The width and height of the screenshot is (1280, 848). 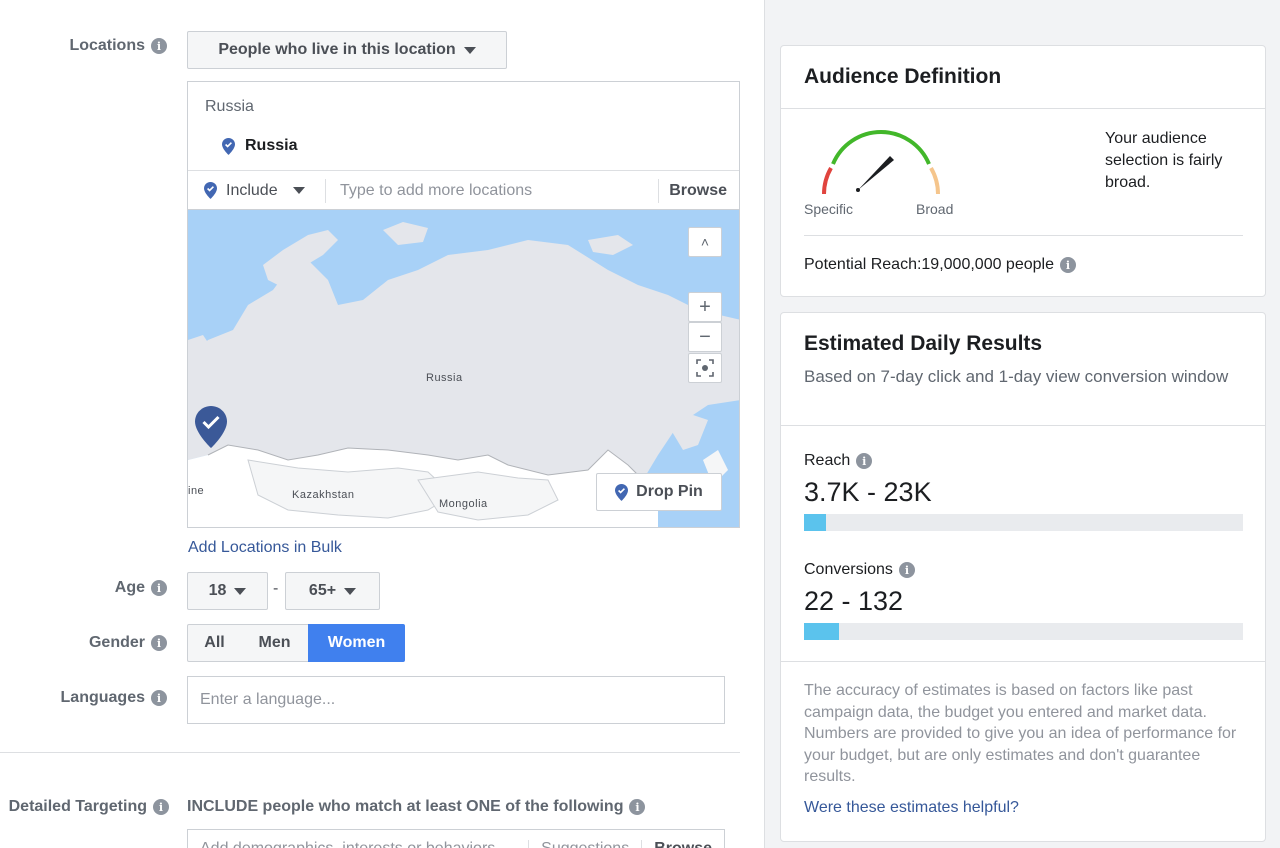 I want to click on locations-label: Locations i, so click(x=118, y=46).